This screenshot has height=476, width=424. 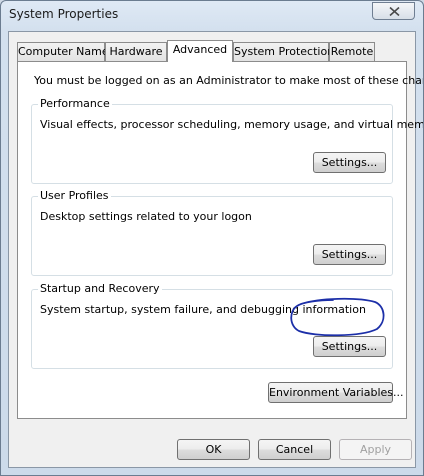 I want to click on window-title: System Properties, so click(x=64, y=14).